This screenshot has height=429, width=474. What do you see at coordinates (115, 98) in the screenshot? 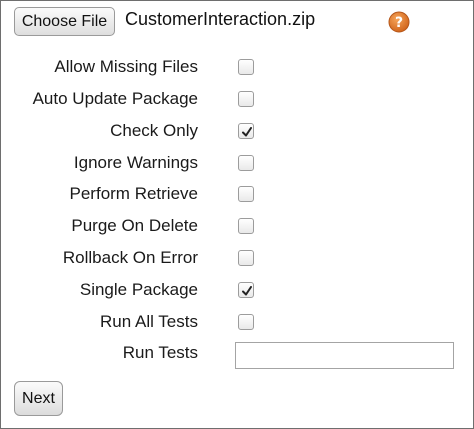
I see `option-label-auto-update-package: Auto Update Package` at bounding box center [115, 98].